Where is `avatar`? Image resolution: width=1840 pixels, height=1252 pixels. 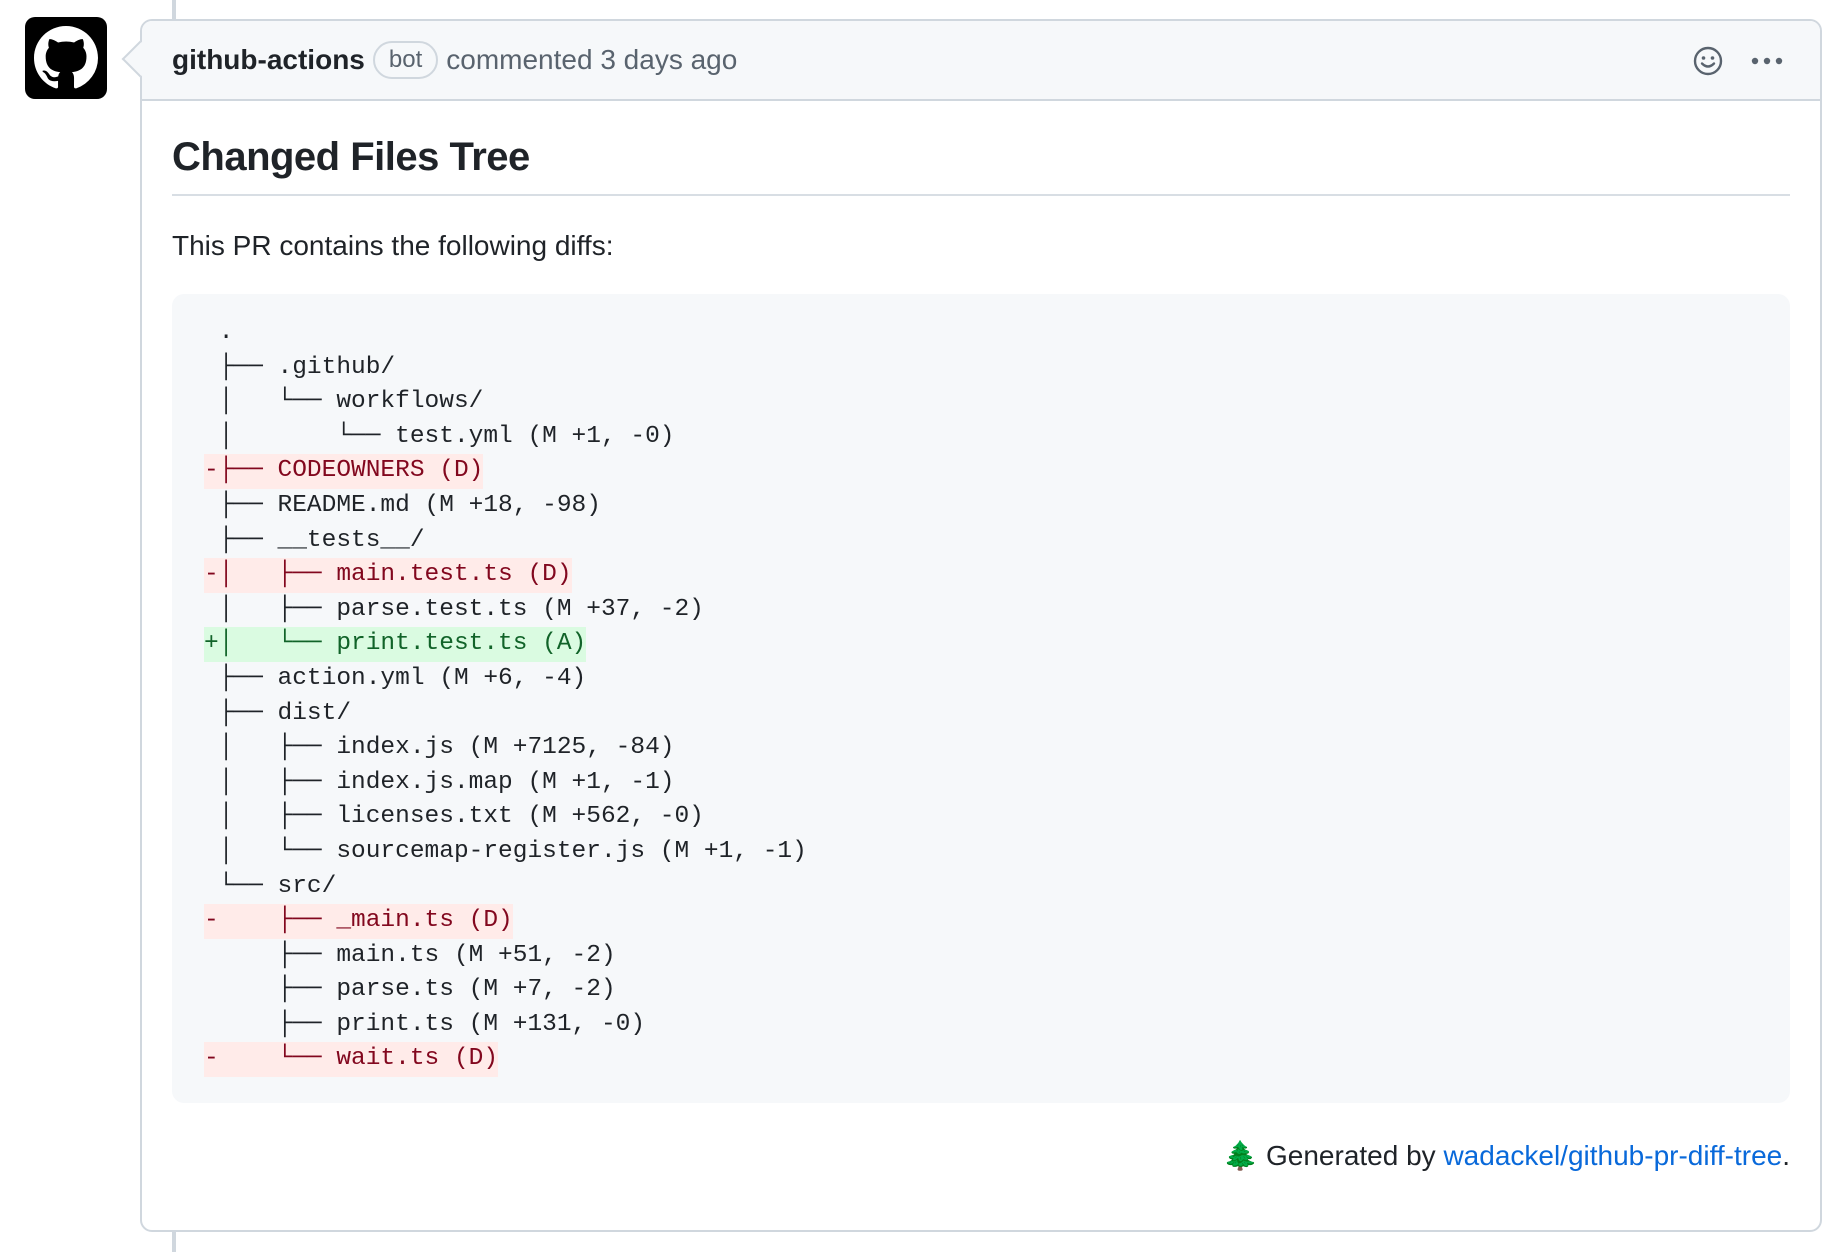
avatar is located at coordinates (66, 58).